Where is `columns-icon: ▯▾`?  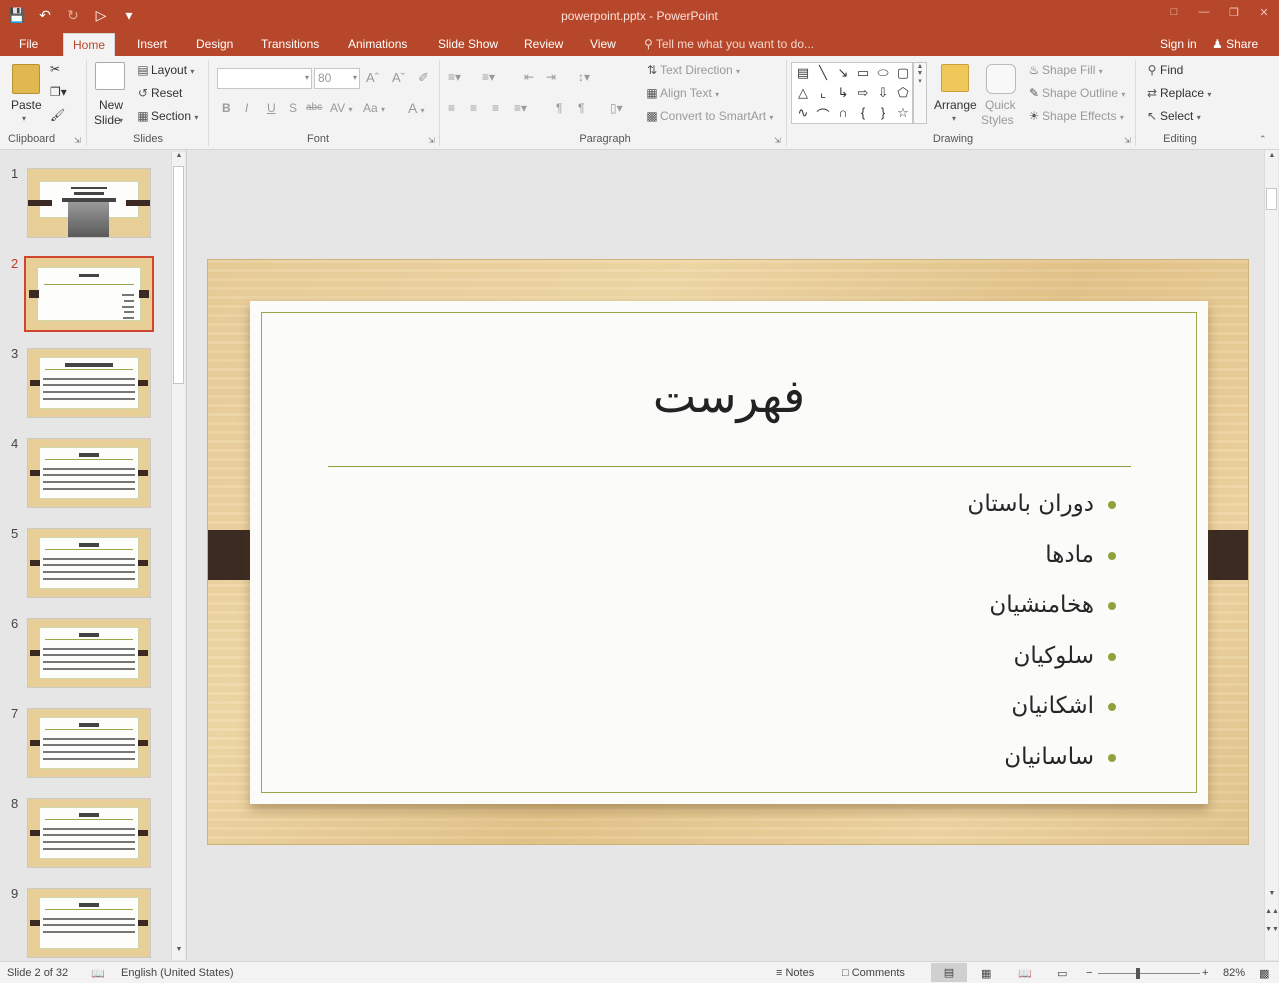 columns-icon: ▯▾ is located at coordinates (616, 108).